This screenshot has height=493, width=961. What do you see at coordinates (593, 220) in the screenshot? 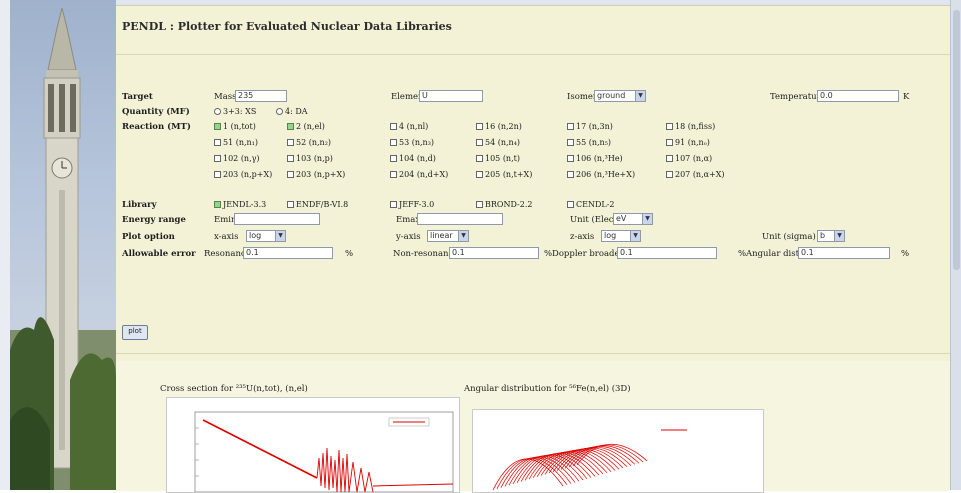
I see `unit-elec-label: Unit (Elec)` at bounding box center [593, 220].